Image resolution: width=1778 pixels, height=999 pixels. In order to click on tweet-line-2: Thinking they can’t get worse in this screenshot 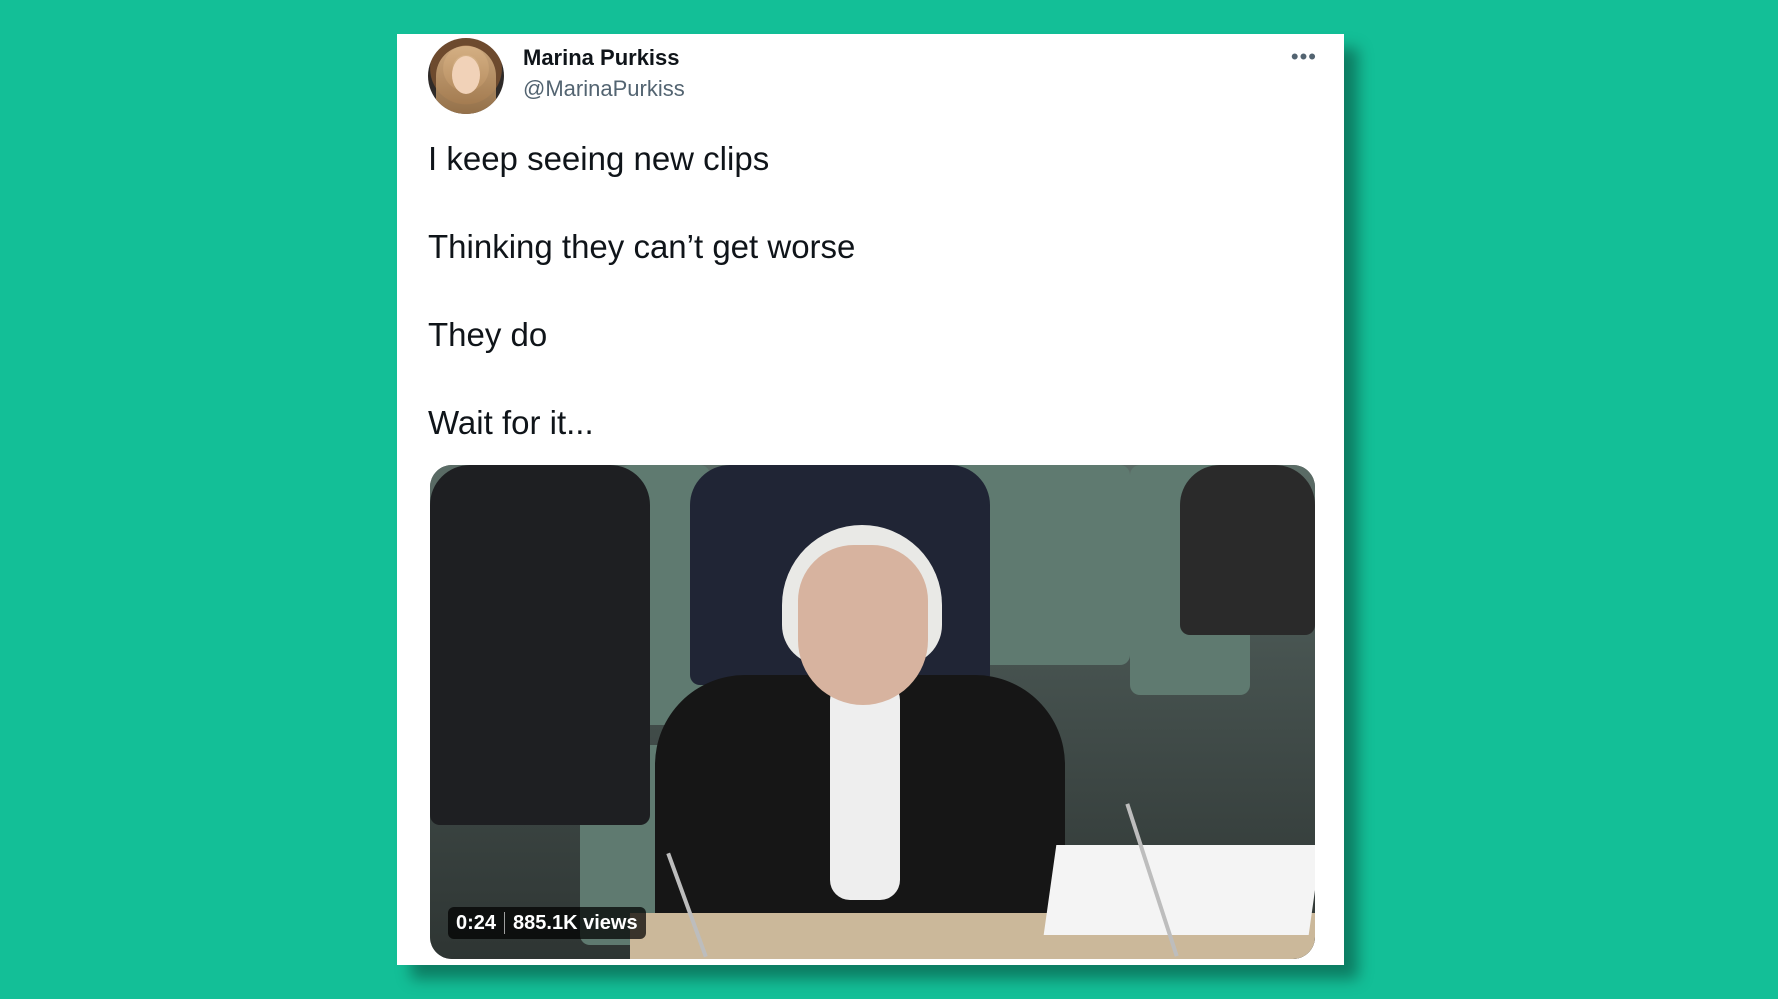, I will do `click(642, 246)`.